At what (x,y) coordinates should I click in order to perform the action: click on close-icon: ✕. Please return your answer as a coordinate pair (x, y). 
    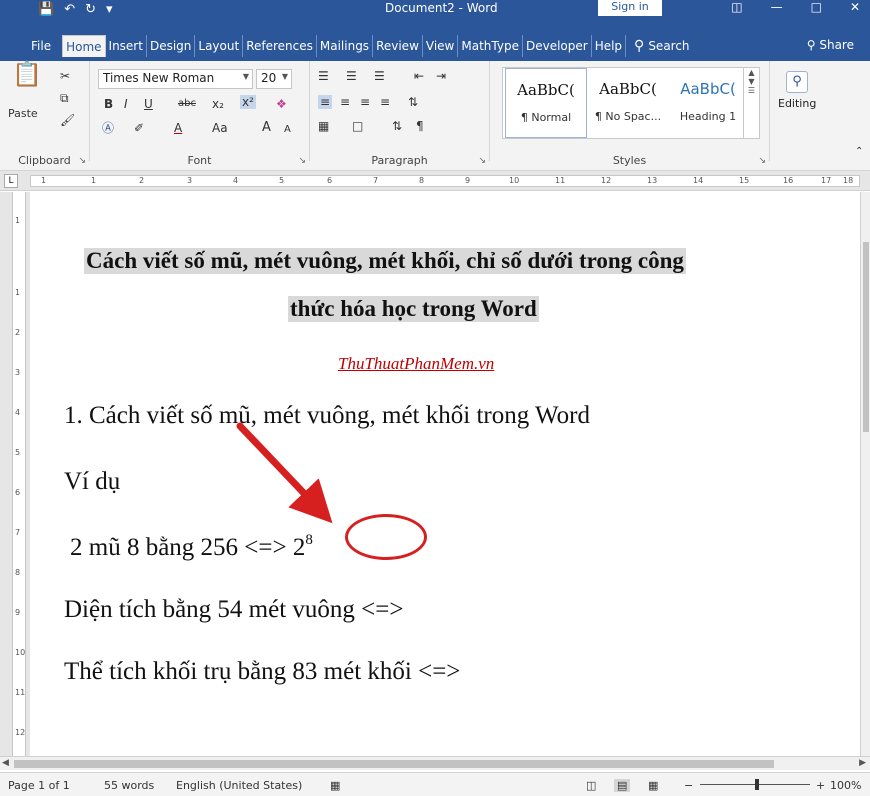
    Looking at the image, I should click on (855, 7).